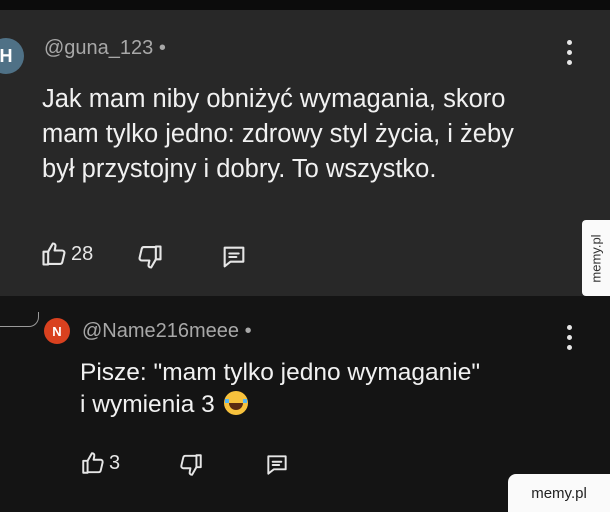 The image size is (610, 512). Describe the element at coordinates (57, 331) in the screenshot. I see `avatar: N` at that location.